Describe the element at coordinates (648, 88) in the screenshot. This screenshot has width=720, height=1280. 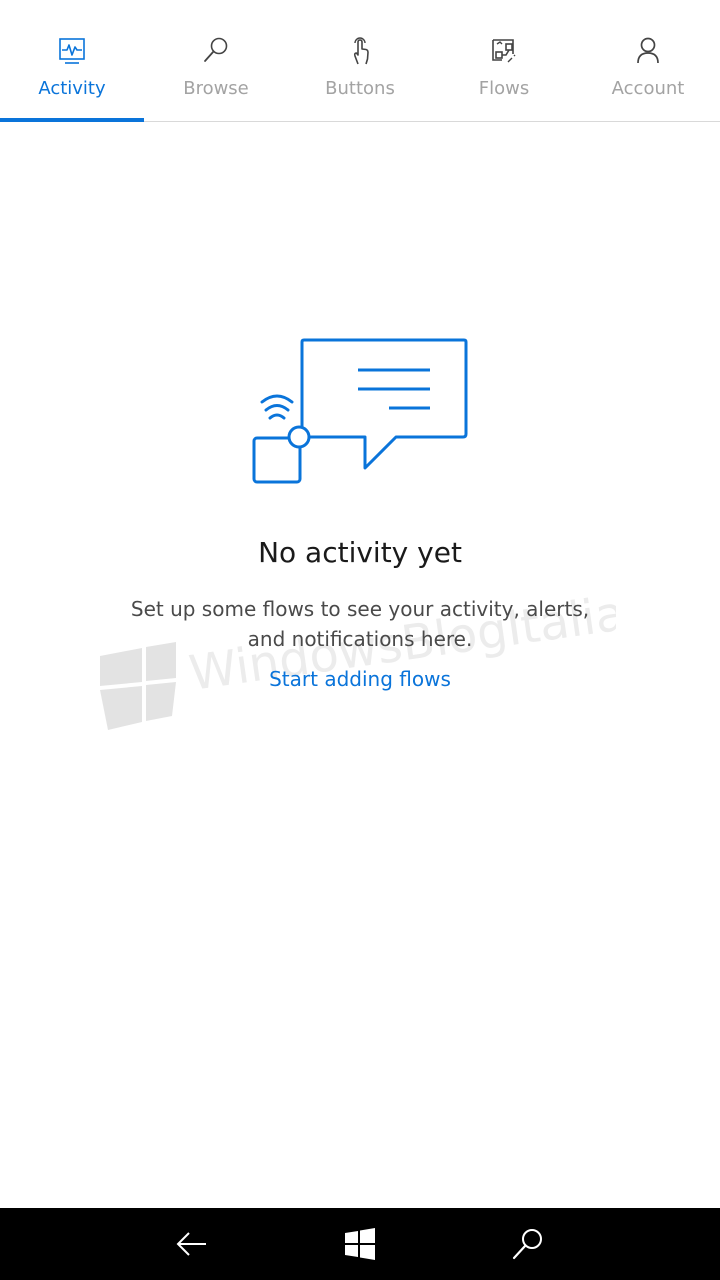
I see `tab-label: Account` at that location.